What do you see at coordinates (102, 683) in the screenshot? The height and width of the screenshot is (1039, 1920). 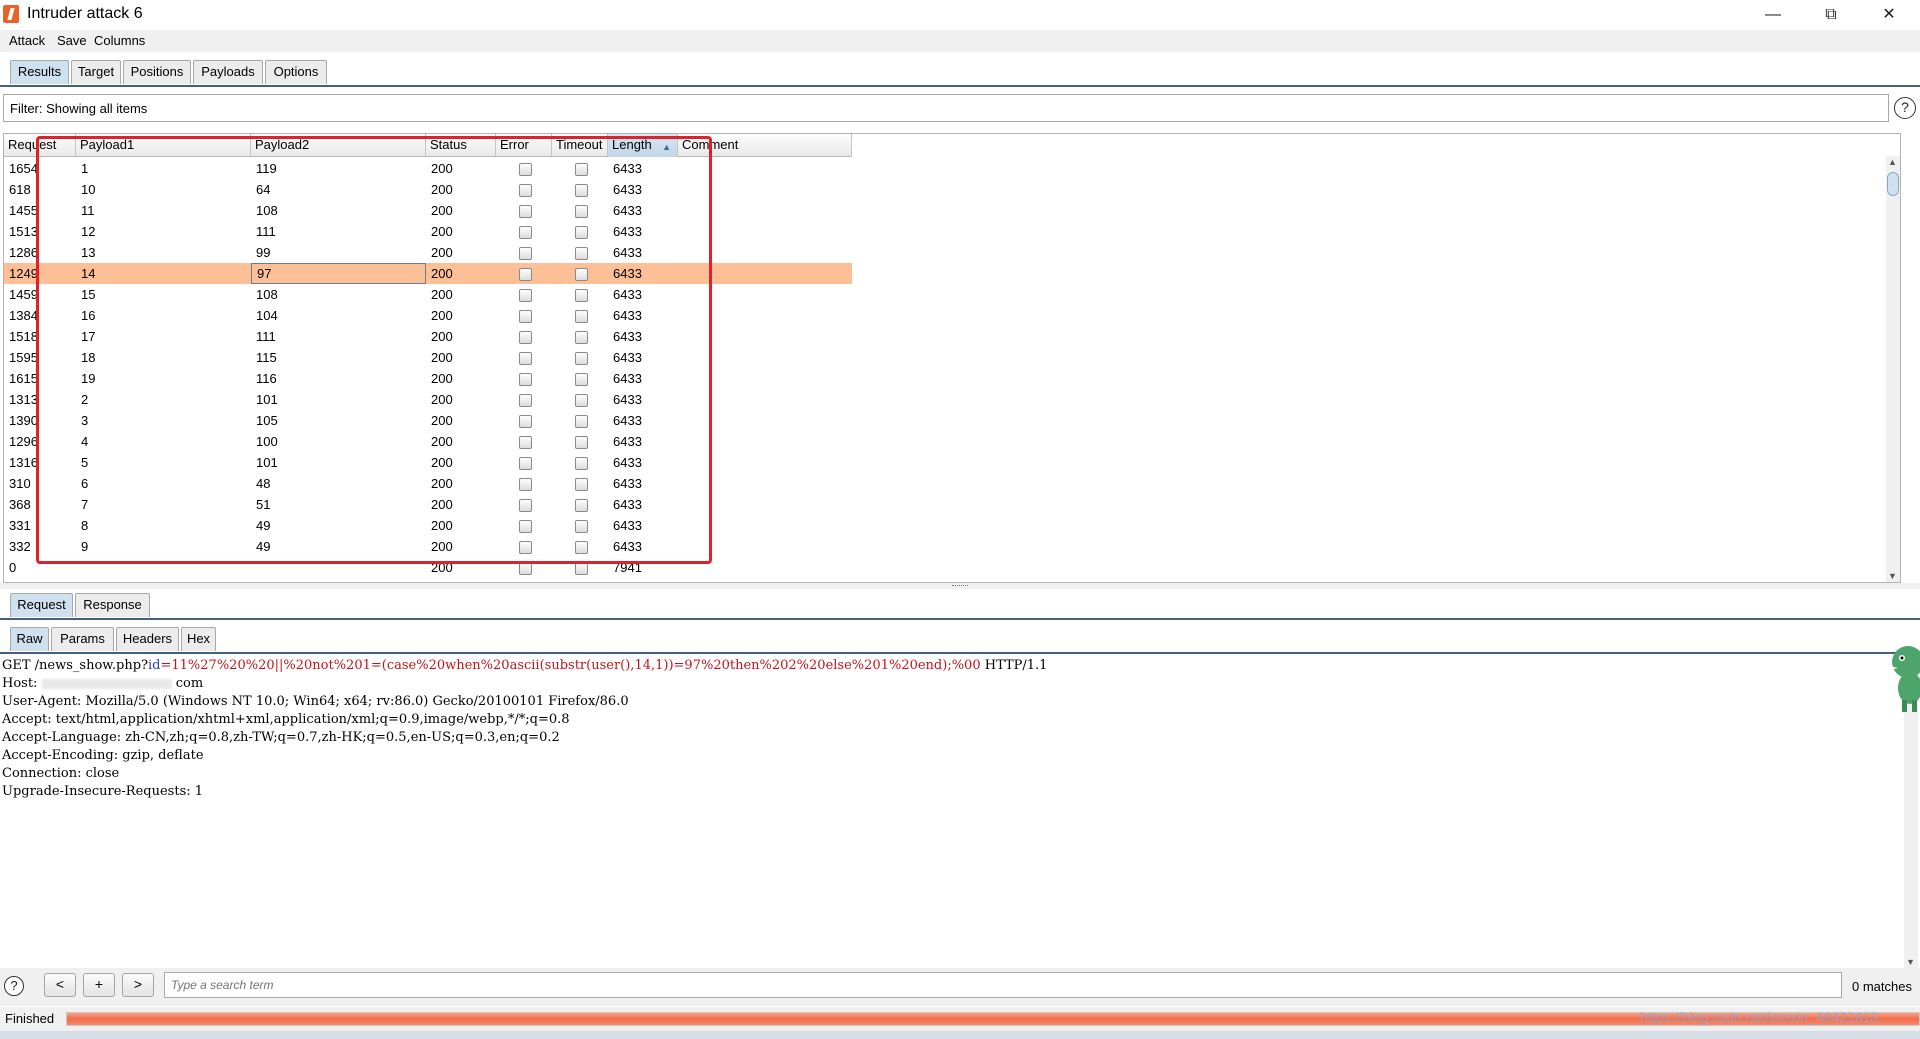 I see `host-header: Host: com` at bounding box center [102, 683].